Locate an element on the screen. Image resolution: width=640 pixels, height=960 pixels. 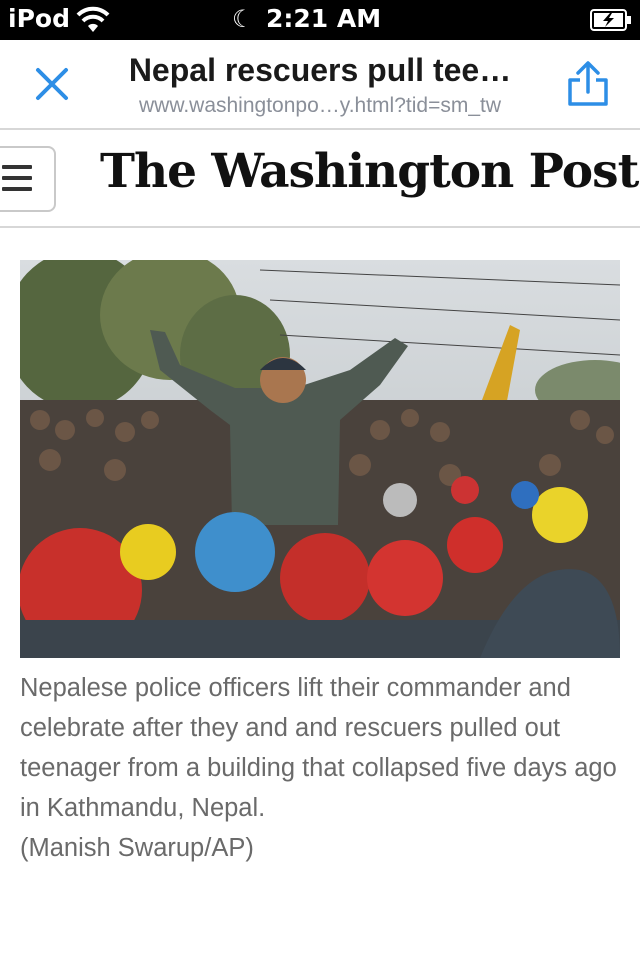
hamburger-menu-icon is located at coordinates (28, 179).